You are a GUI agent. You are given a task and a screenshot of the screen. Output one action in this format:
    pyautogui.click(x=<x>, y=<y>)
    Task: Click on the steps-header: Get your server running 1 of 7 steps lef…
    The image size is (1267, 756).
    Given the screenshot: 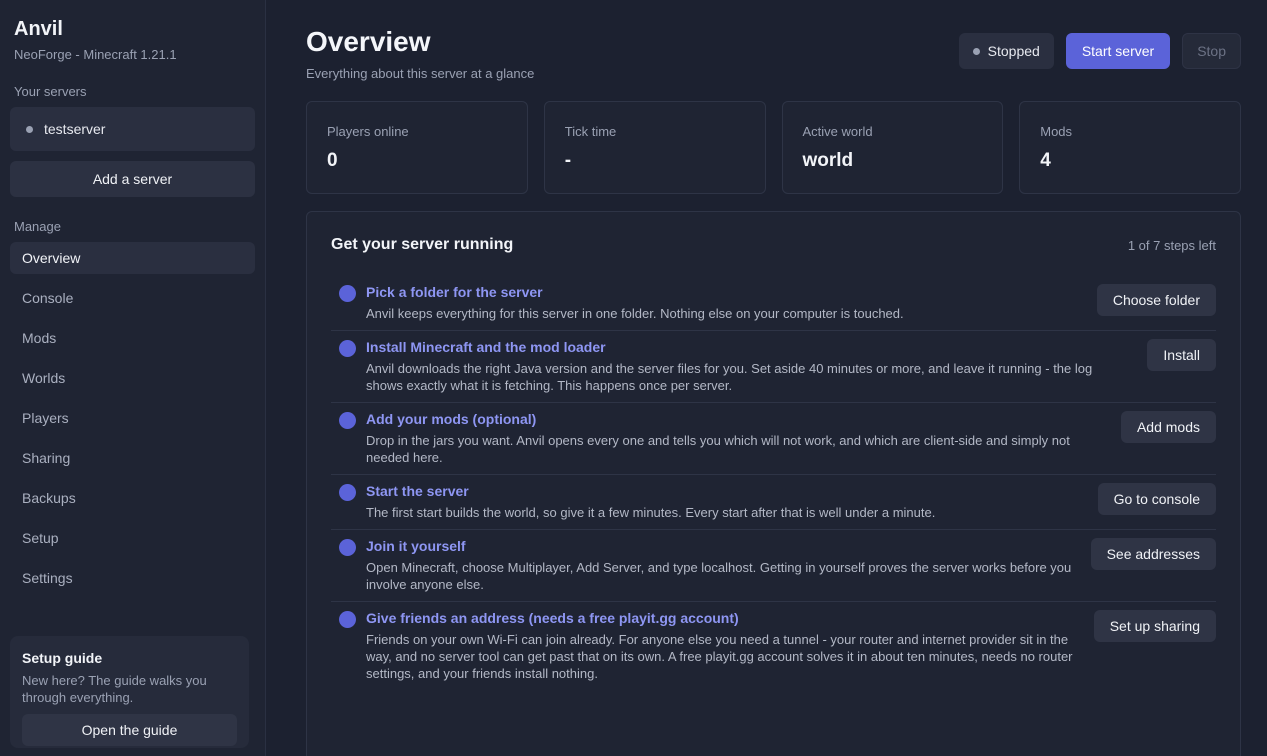 What is the action you would take?
    pyautogui.click(x=773, y=245)
    